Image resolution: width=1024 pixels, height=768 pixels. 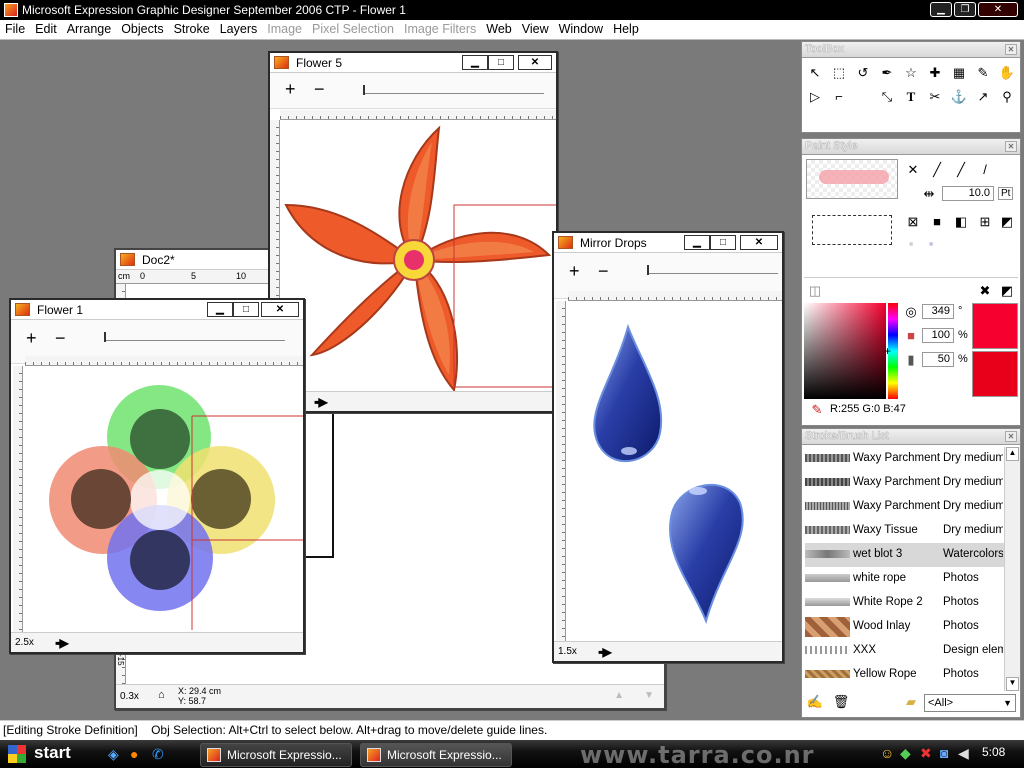 What do you see at coordinates (817, 410) in the screenshot?
I see `eyedropper-icon: ✎` at bounding box center [817, 410].